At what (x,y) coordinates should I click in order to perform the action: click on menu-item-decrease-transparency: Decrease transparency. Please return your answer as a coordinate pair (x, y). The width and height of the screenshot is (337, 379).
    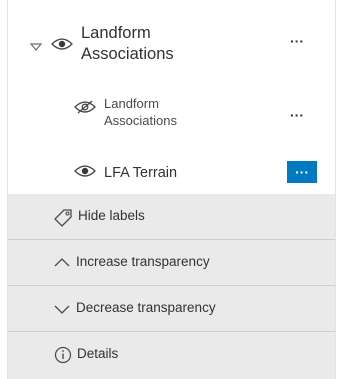
    Looking at the image, I should click on (171, 309).